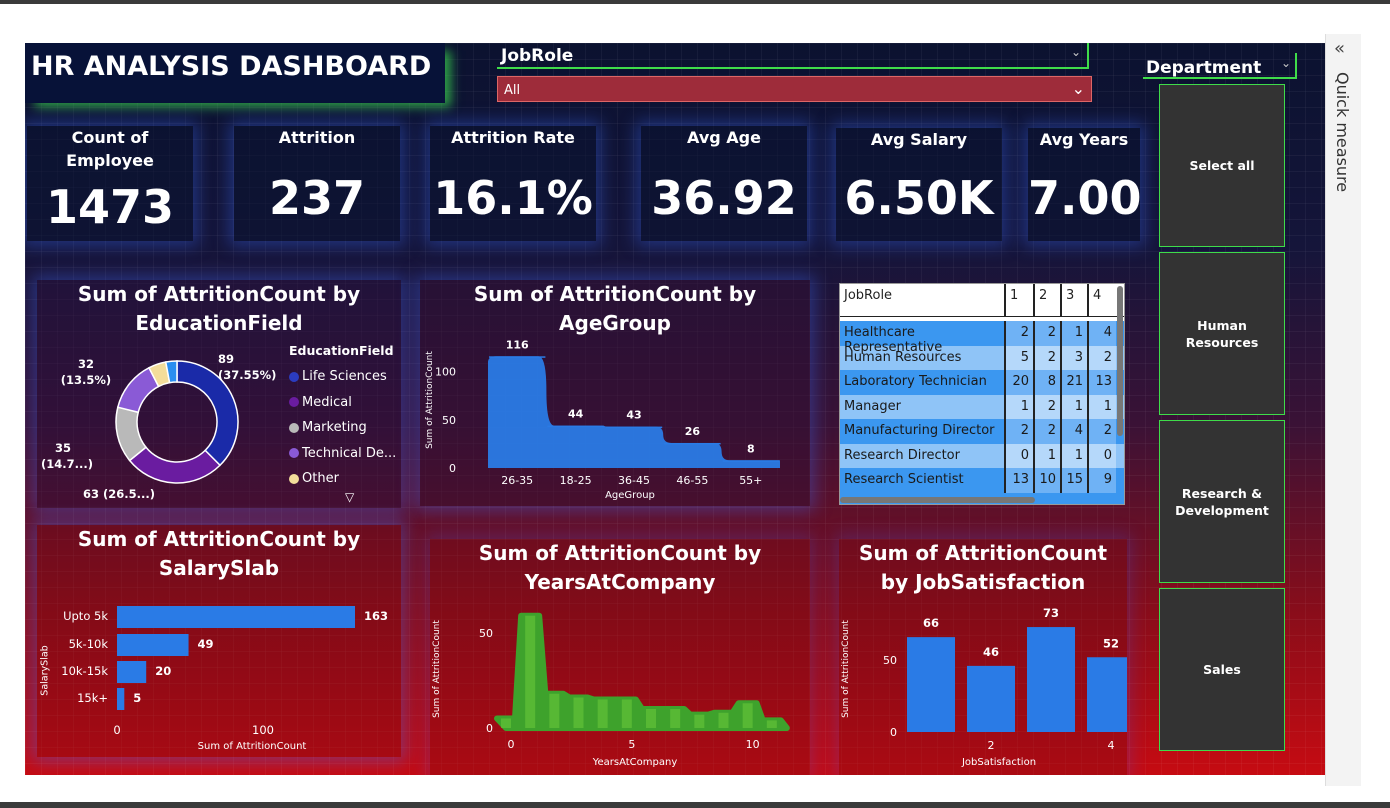 This screenshot has height=808, width=1390. I want to click on matrix-header: JobRole 1 2 3 4, so click(982, 300).